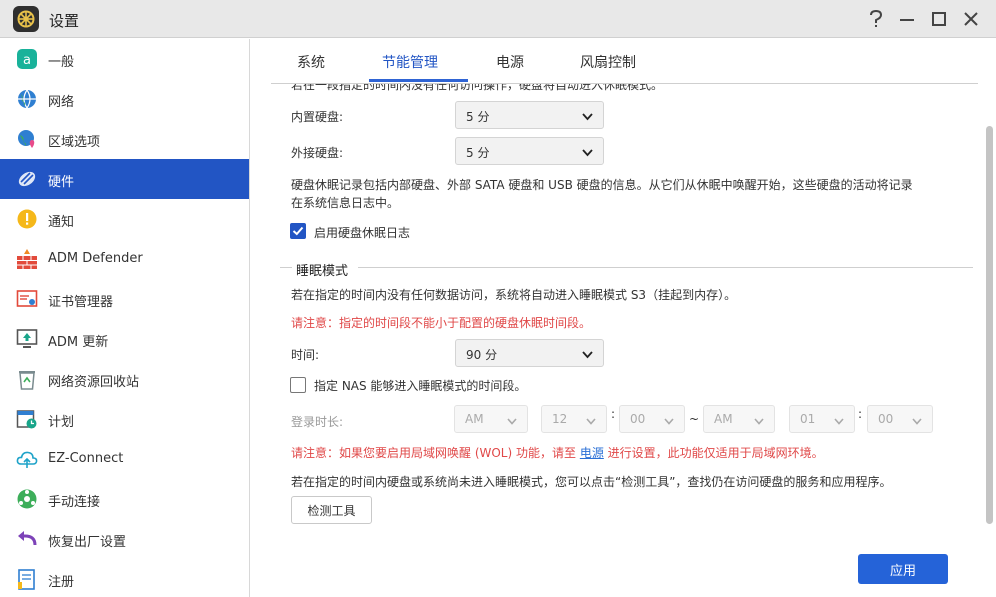 This screenshot has width=996, height=597. Describe the element at coordinates (74, 142) in the screenshot. I see `sidebar-item-label: 区域选项` at that location.